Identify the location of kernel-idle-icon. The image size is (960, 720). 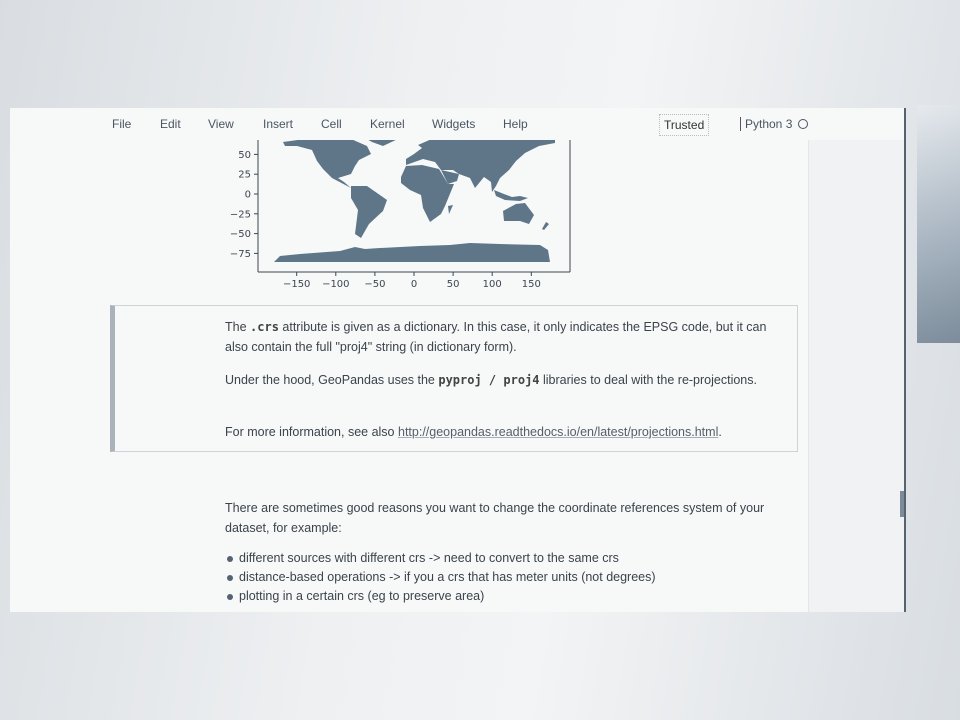
(803, 124).